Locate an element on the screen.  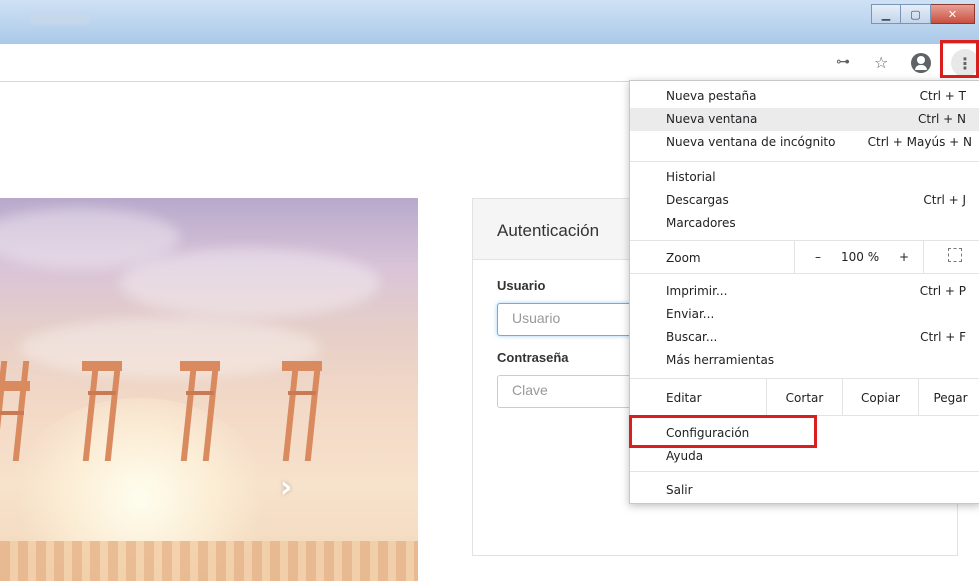
menu-item-downloads: Descargas Ctrl + J is located at coordinates (804, 200).